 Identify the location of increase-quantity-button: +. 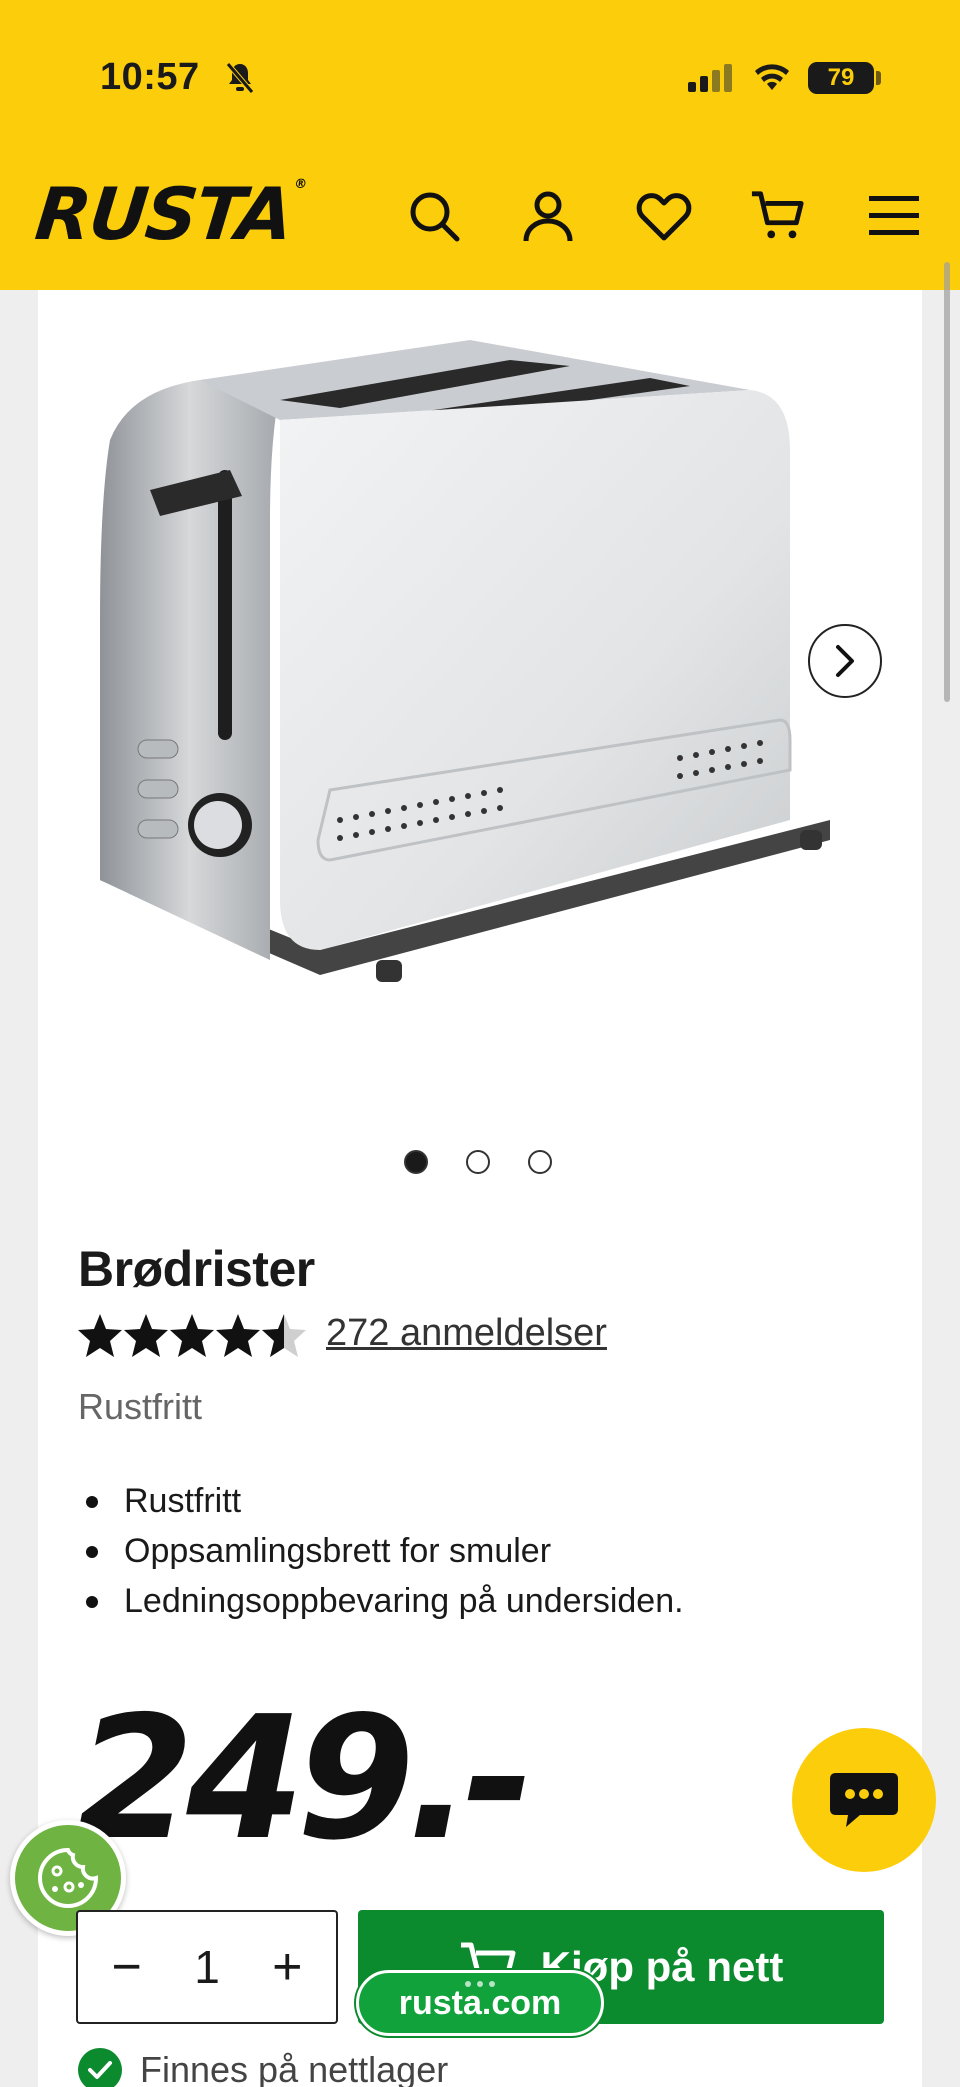
(287, 1967).